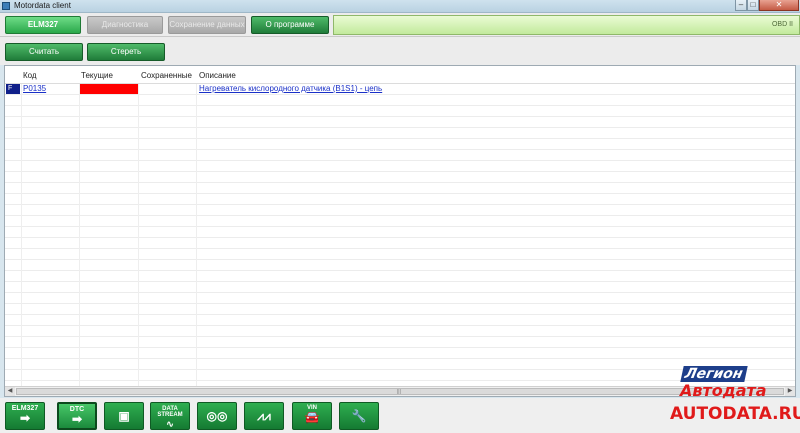  What do you see at coordinates (13, 89) in the screenshot?
I see `row-flag-badge: F` at bounding box center [13, 89].